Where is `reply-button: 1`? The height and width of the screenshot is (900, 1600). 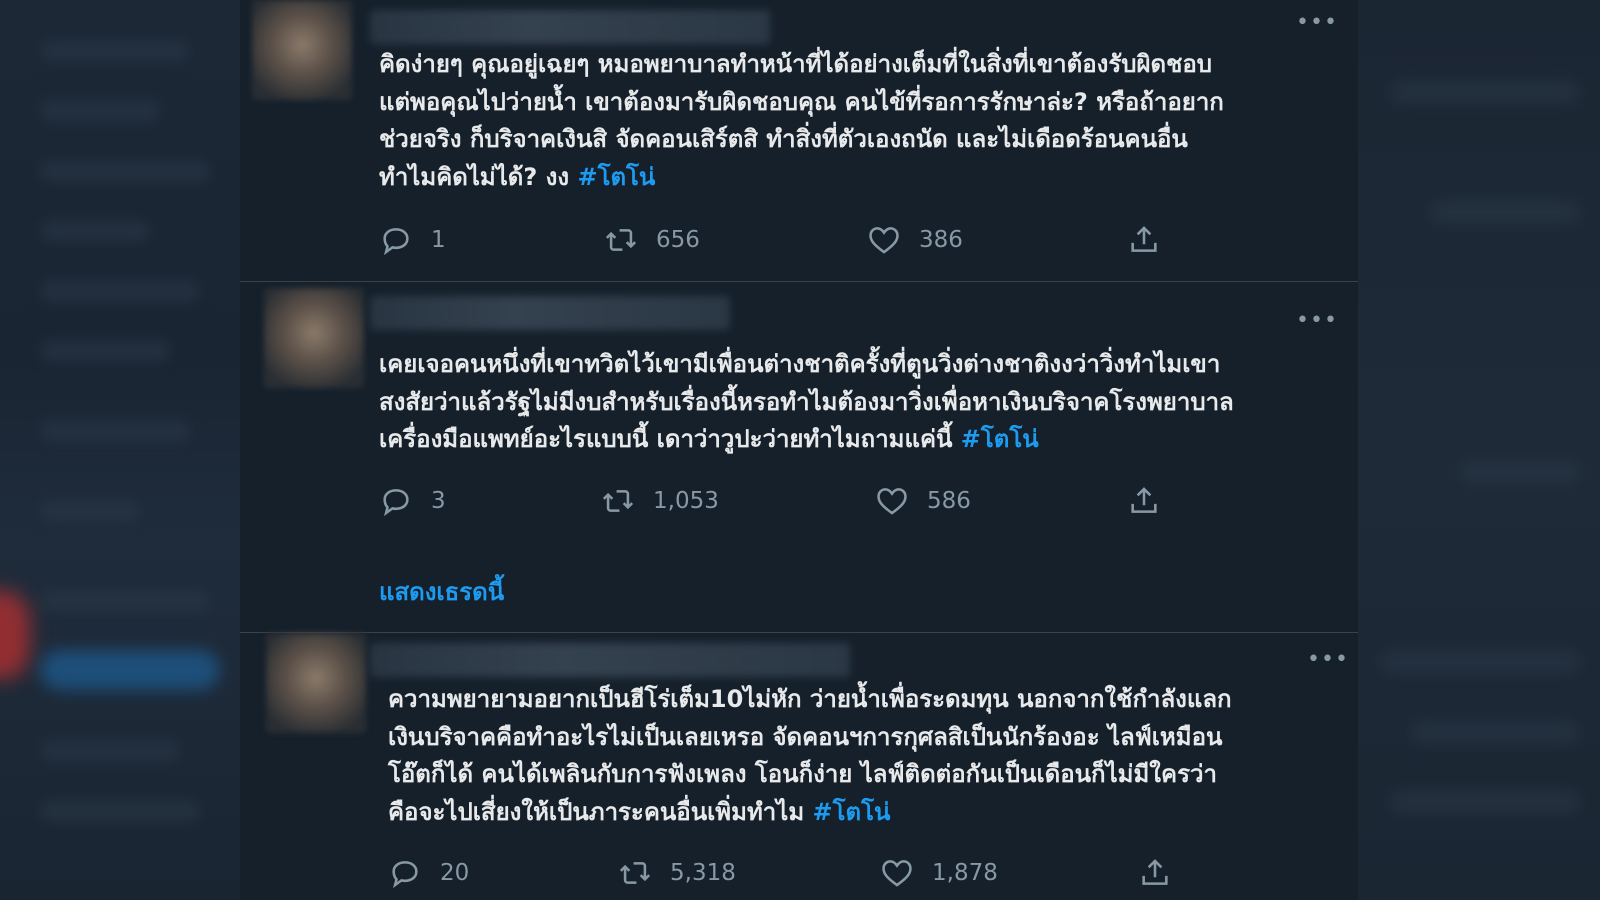 reply-button: 1 is located at coordinates (412, 240).